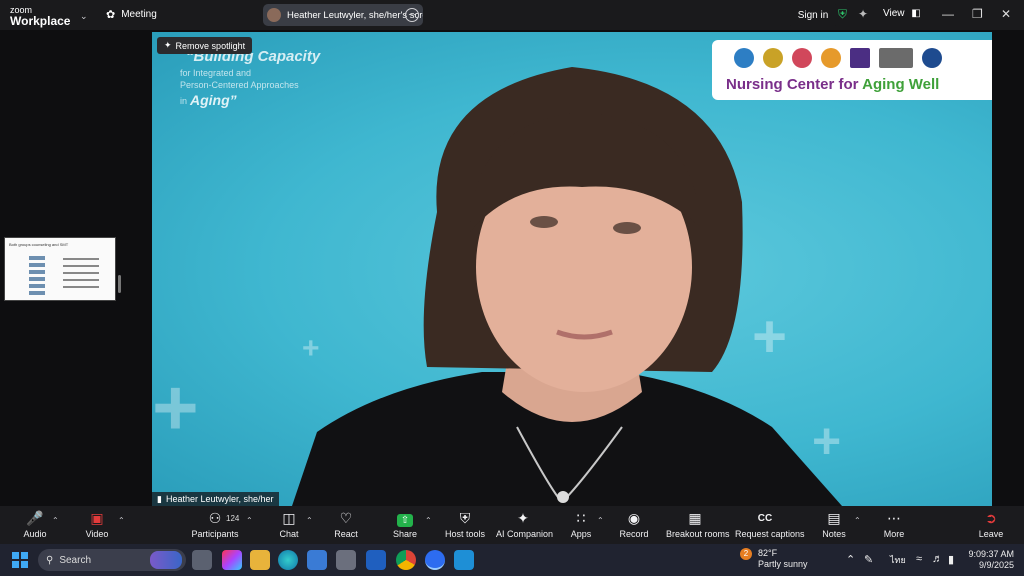 Image resolution: width=1024 pixels, height=576 pixels. I want to click on brand-chevron-down-icon: ⌄, so click(84, 16).